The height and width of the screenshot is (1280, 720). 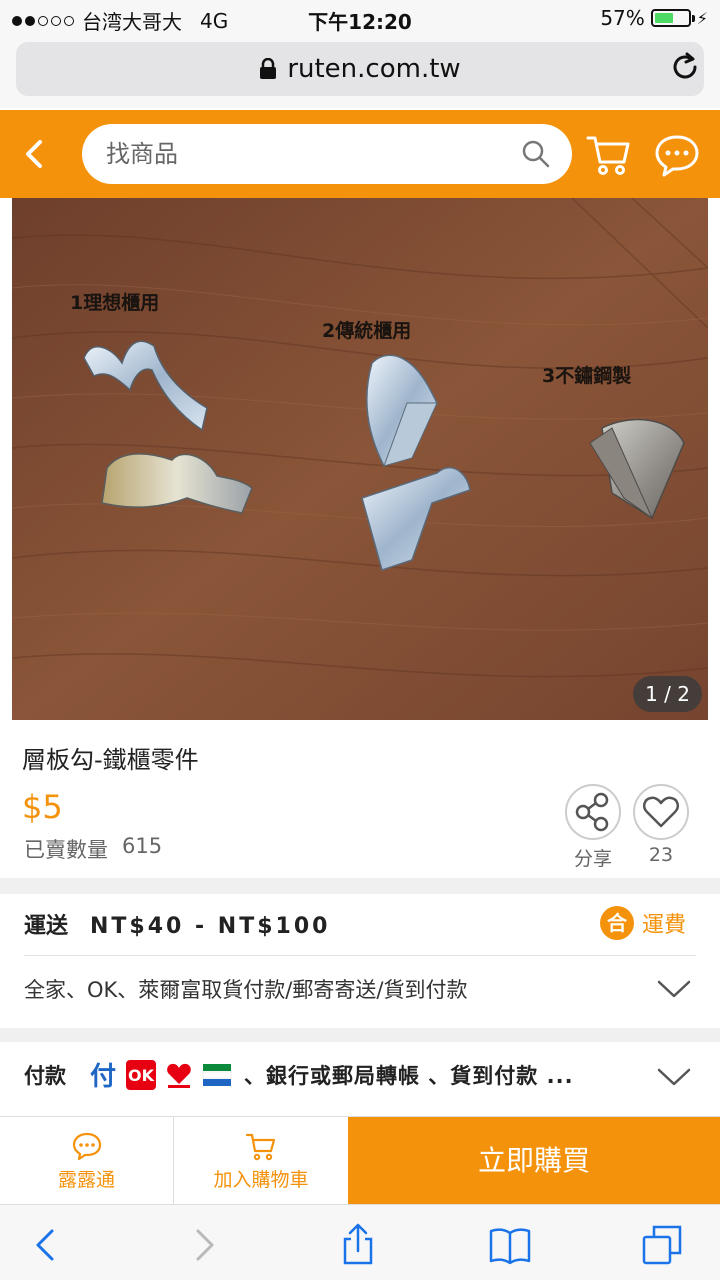 I want to click on shipping-range: NT$40 - NT$100, so click(x=210, y=926).